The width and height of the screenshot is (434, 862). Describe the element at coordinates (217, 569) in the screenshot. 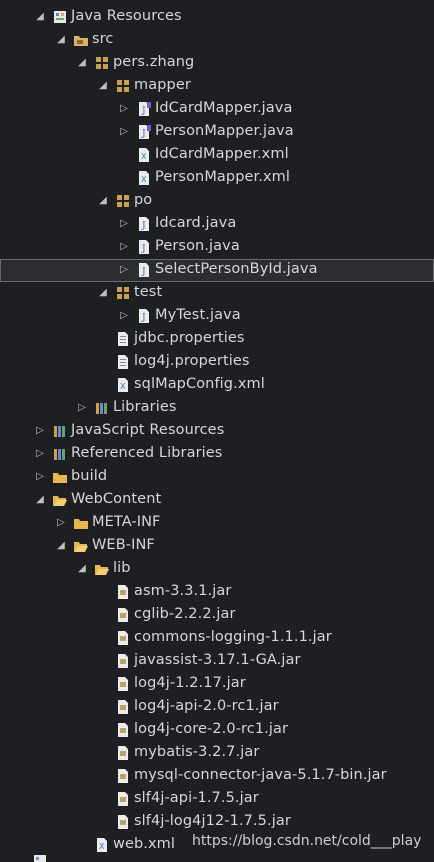

I see `tree-item-lib: ◢ lib` at that location.